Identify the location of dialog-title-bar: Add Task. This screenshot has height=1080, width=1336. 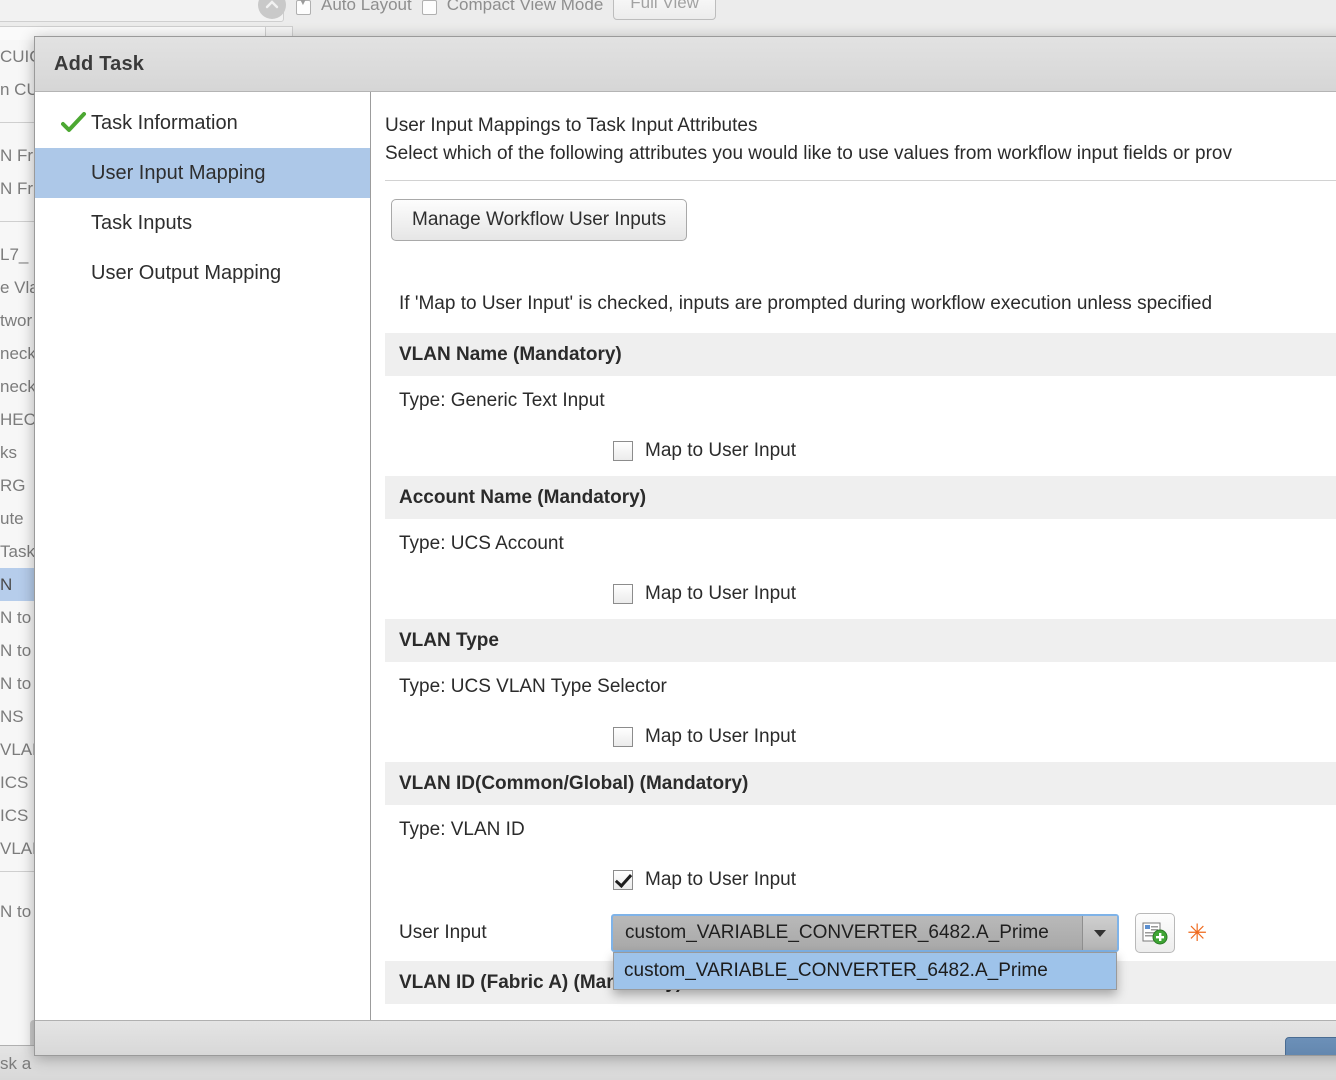
(685, 64).